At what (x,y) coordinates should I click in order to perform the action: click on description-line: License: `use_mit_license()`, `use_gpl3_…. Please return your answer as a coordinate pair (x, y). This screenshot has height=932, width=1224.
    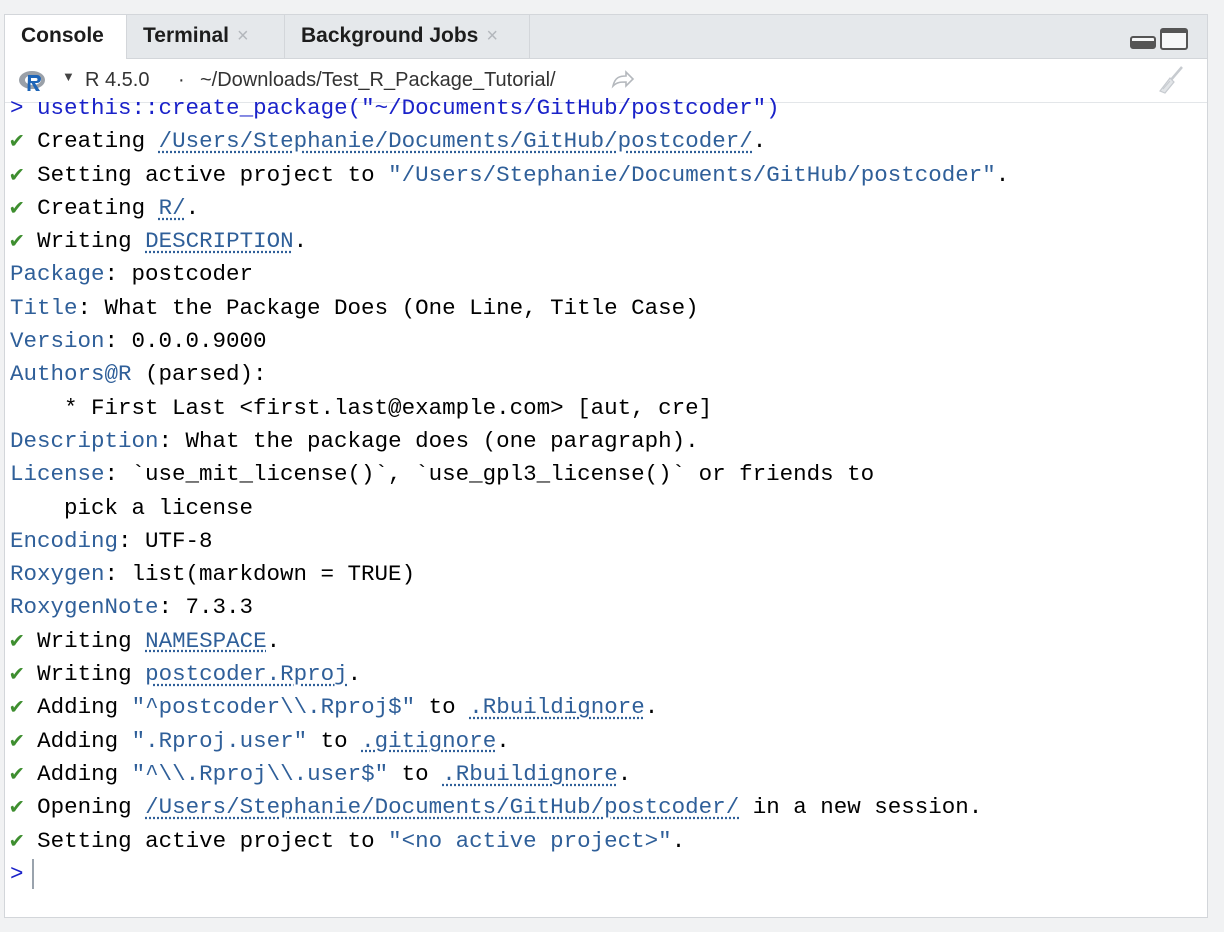
    Looking at the image, I should click on (612, 474).